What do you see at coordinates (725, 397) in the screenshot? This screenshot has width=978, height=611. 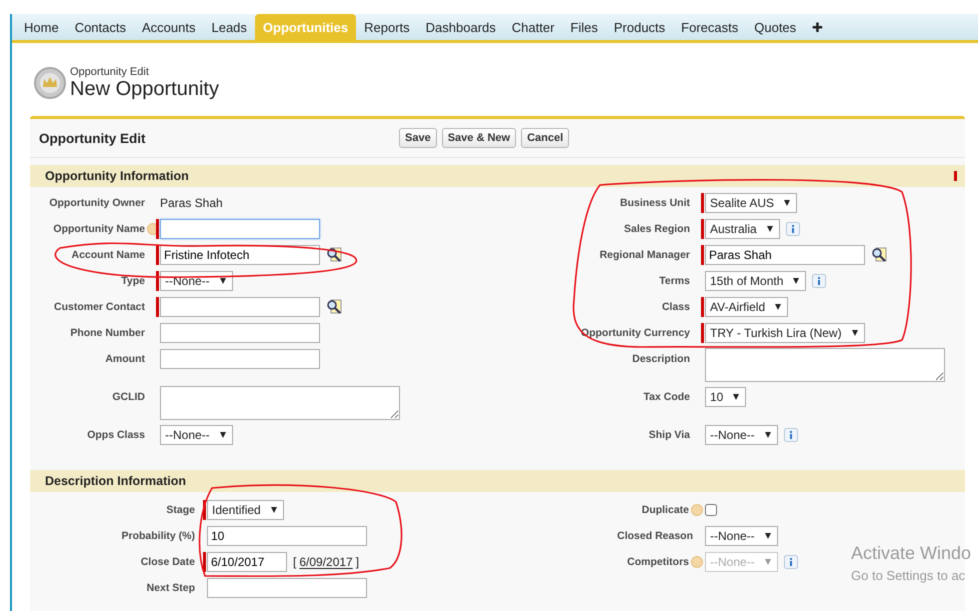 I see `dropdown: 10` at bounding box center [725, 397].